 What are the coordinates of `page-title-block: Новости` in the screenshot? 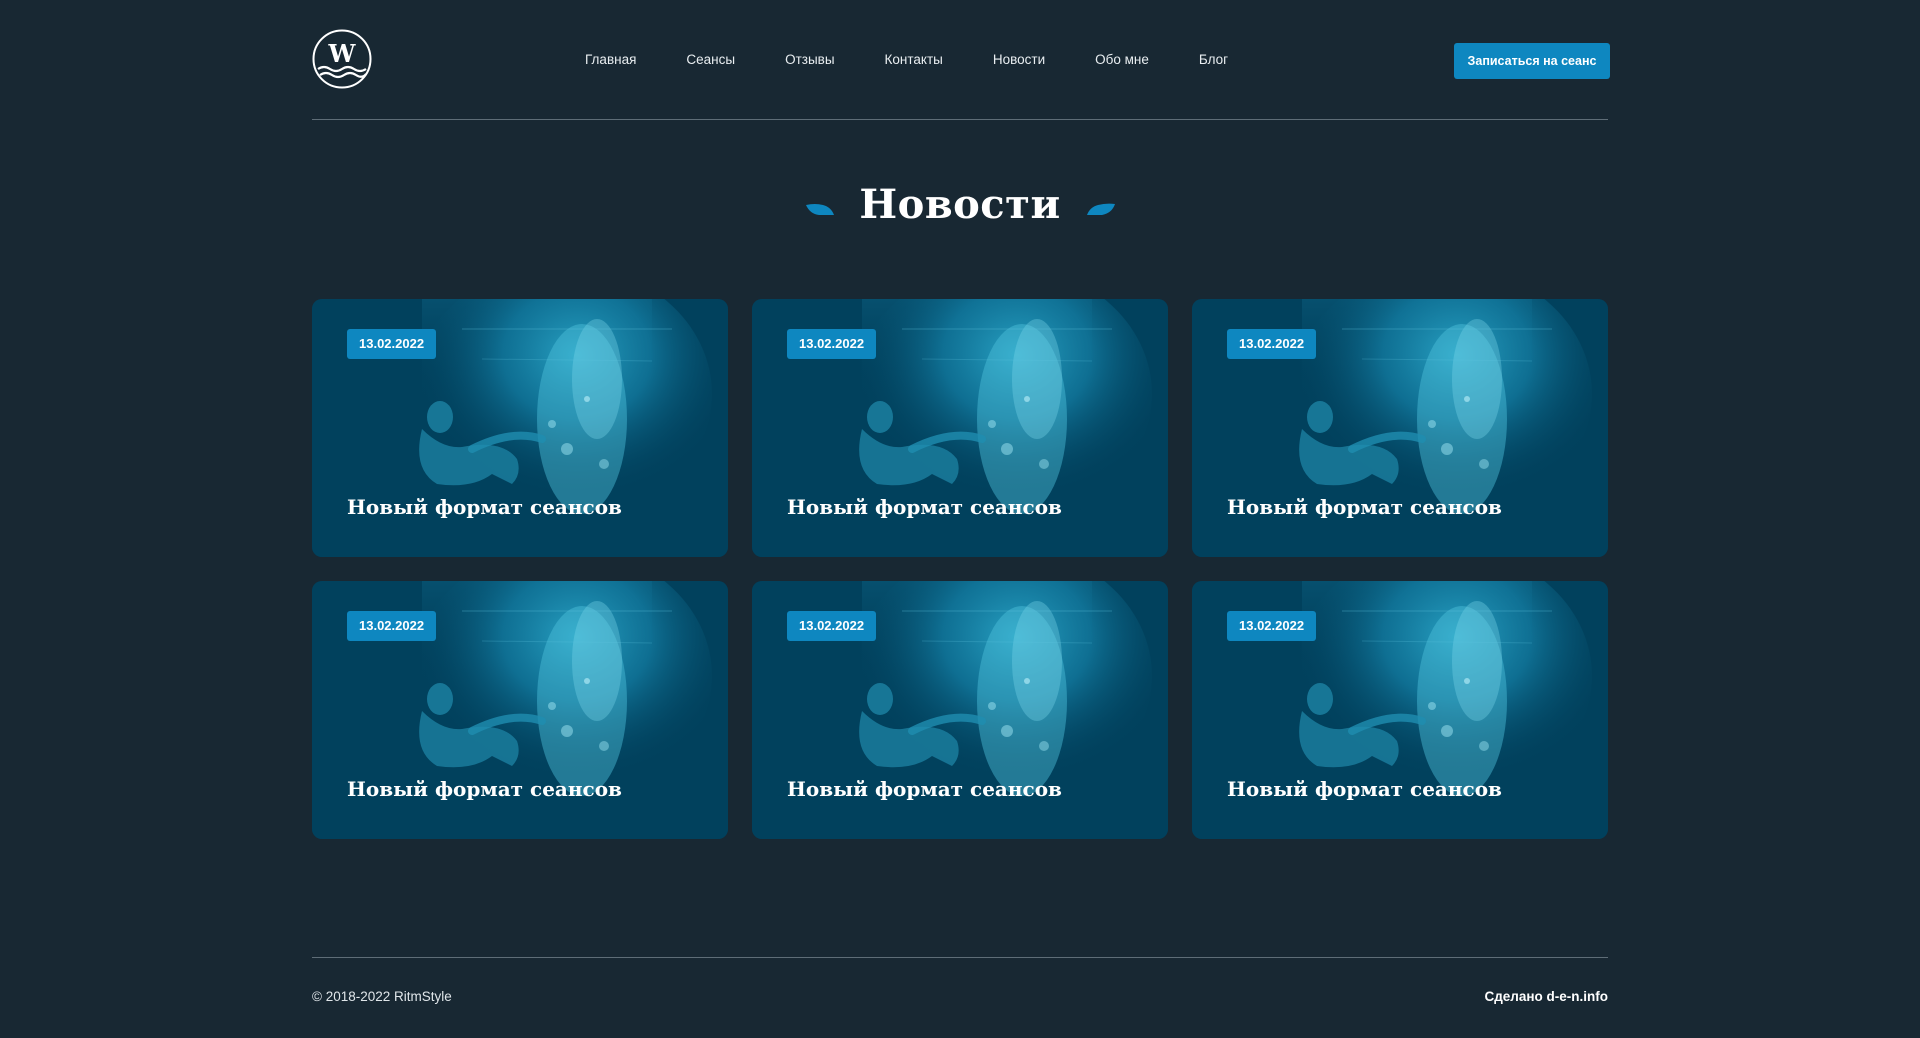 It's located at (960, 205).